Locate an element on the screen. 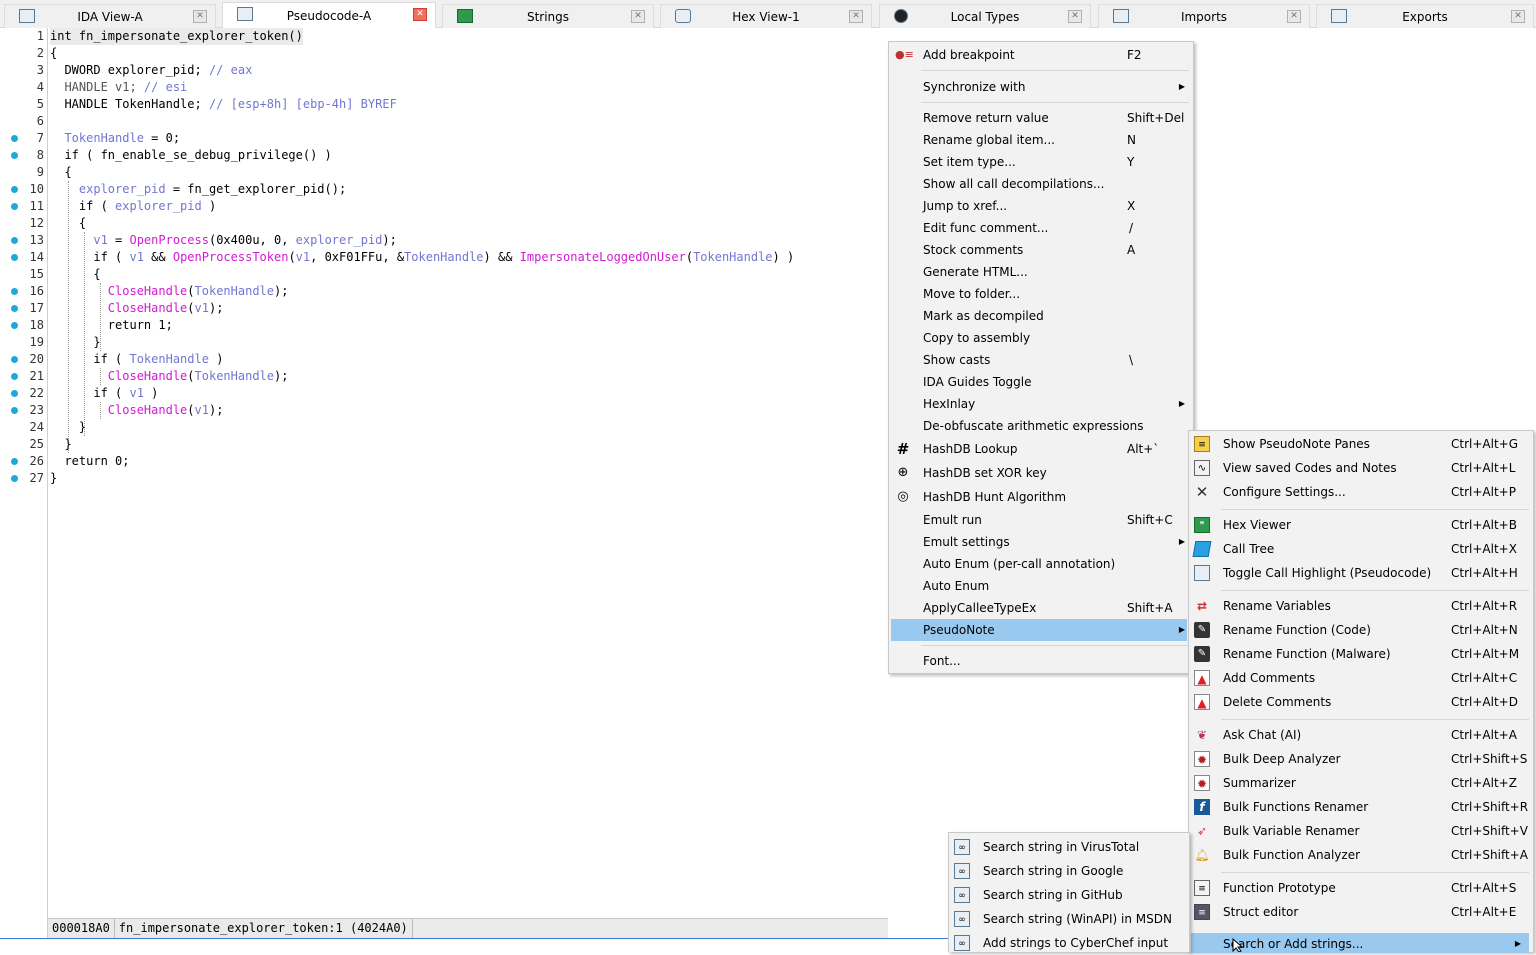  code-line: int fn_impersonate_explorer_token() is located at coordinates (176, 36).